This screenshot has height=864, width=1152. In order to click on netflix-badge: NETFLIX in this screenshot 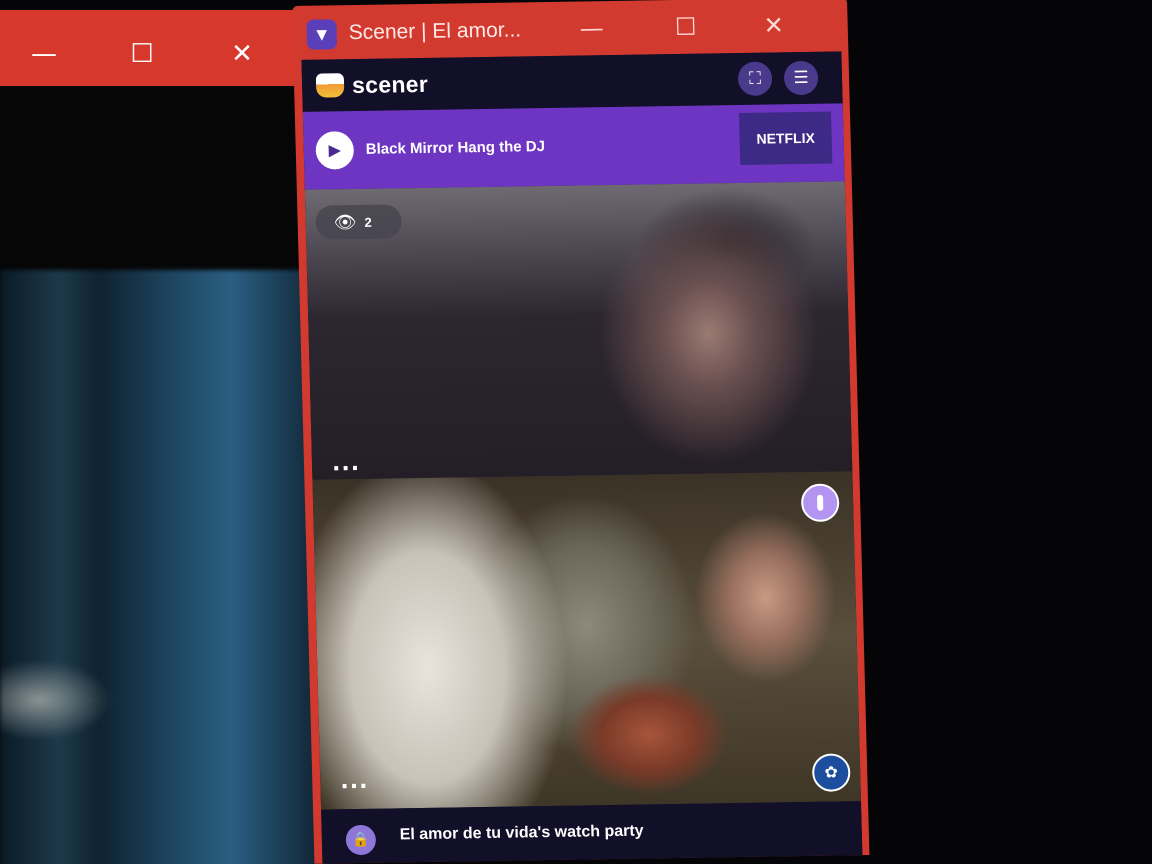, I will do `click(785, 138)`.